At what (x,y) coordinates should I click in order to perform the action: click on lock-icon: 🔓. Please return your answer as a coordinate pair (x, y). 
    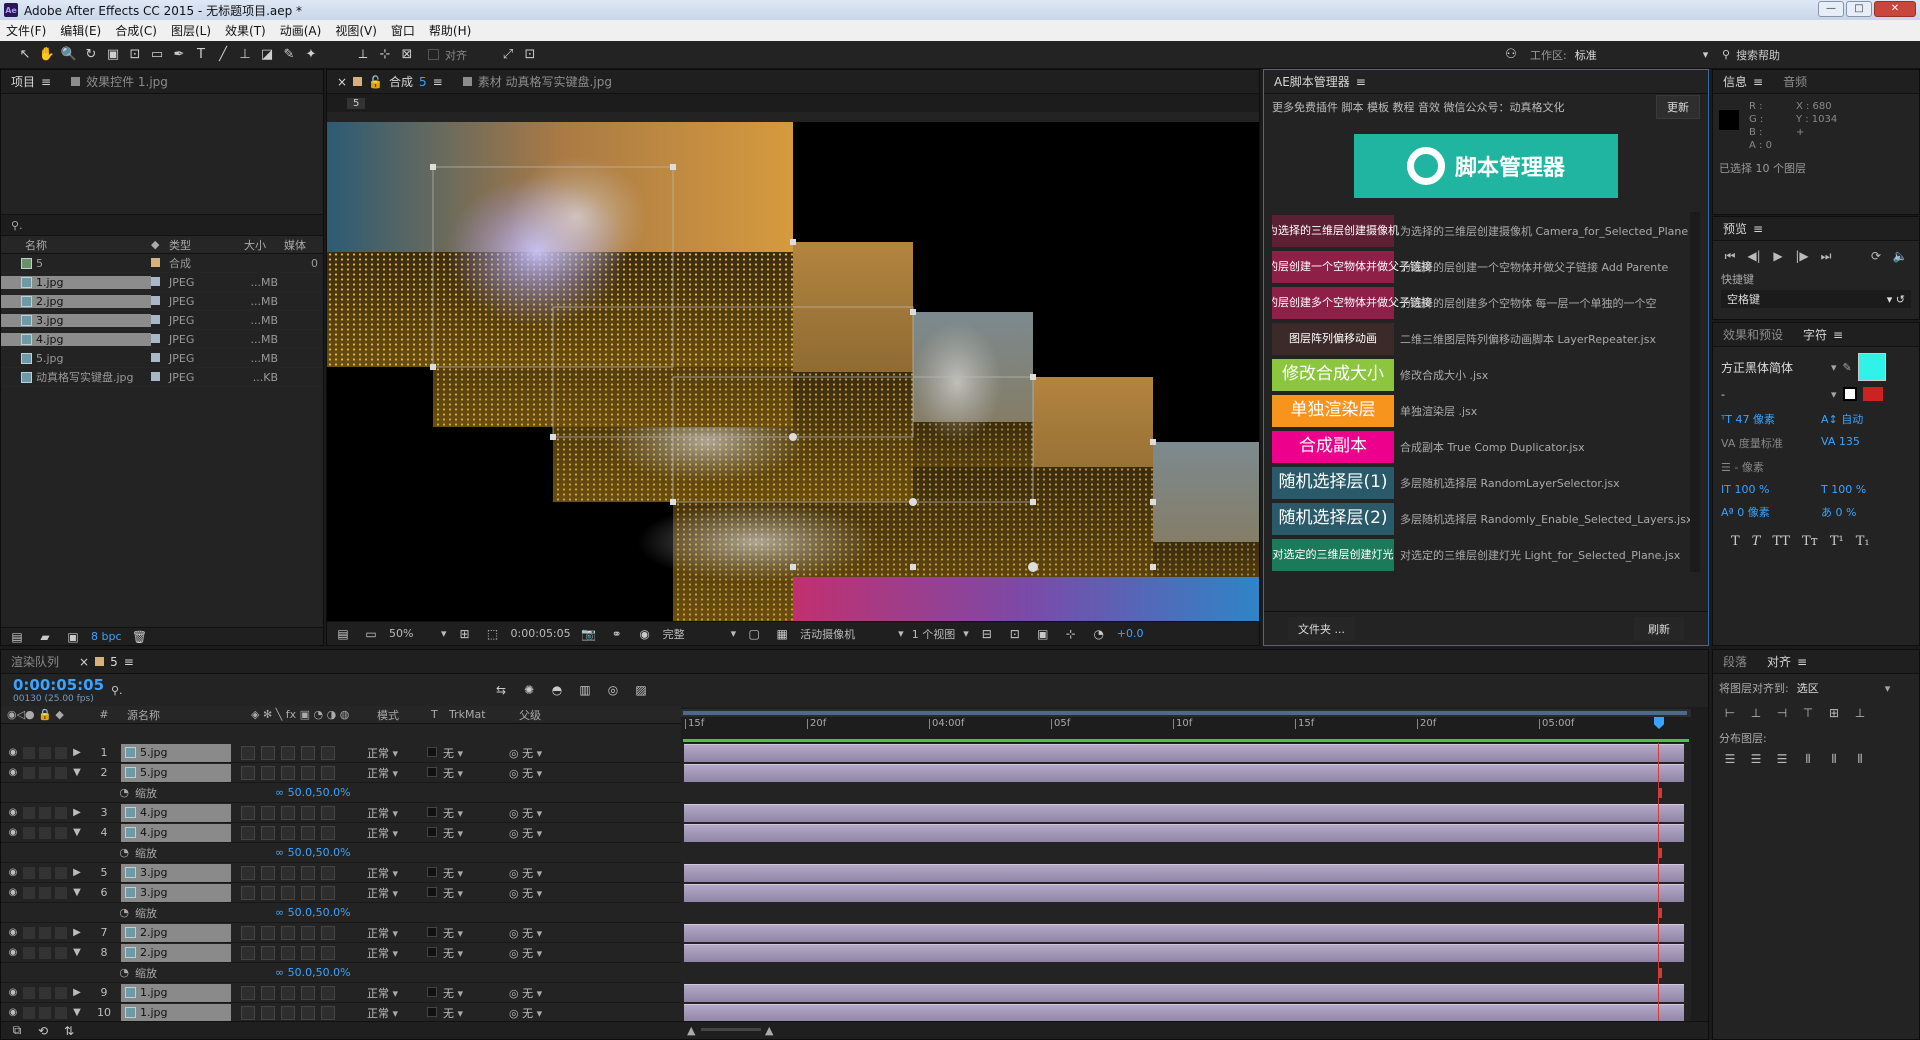
    Looking at the image, I should click on (375, 82).